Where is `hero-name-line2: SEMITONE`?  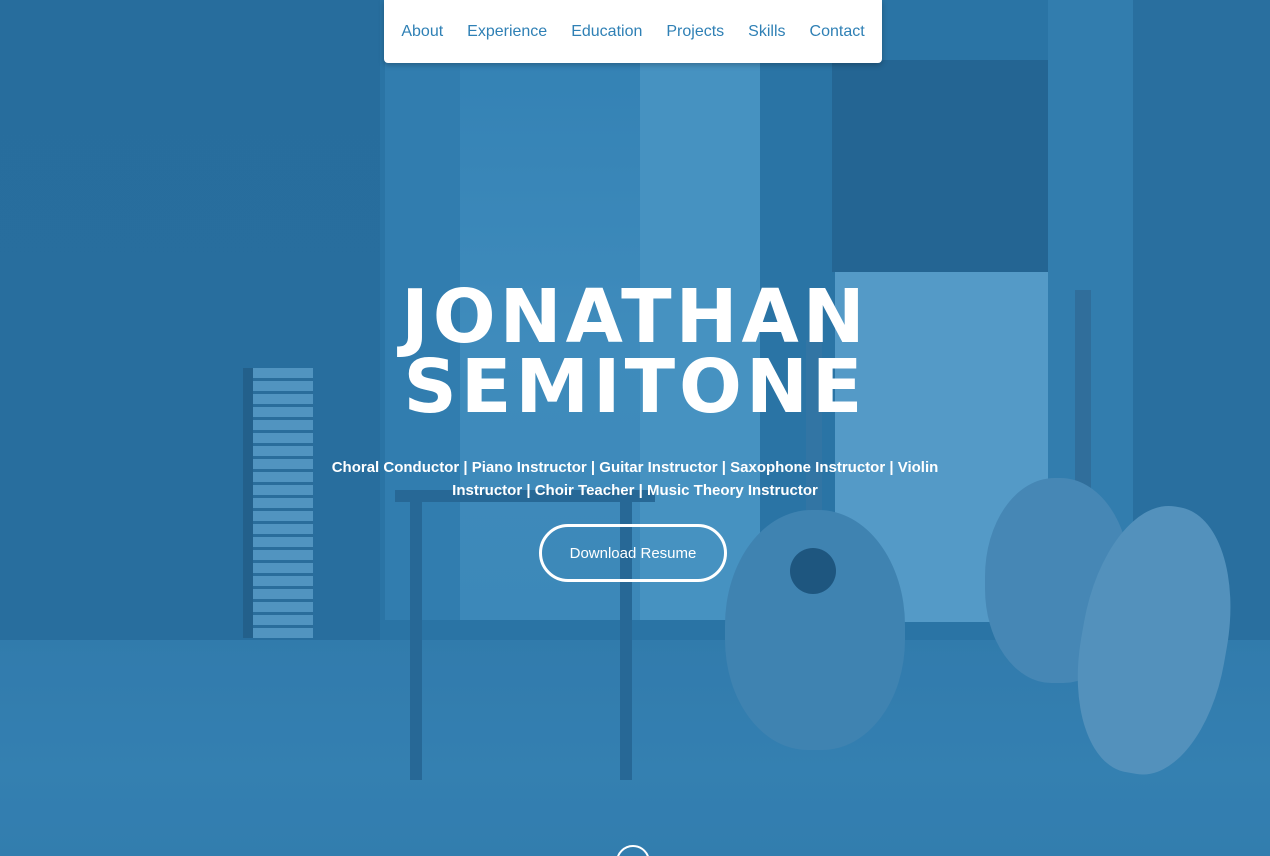
hero-name-line2: SEMITONE is located at coordinates (635, 387).